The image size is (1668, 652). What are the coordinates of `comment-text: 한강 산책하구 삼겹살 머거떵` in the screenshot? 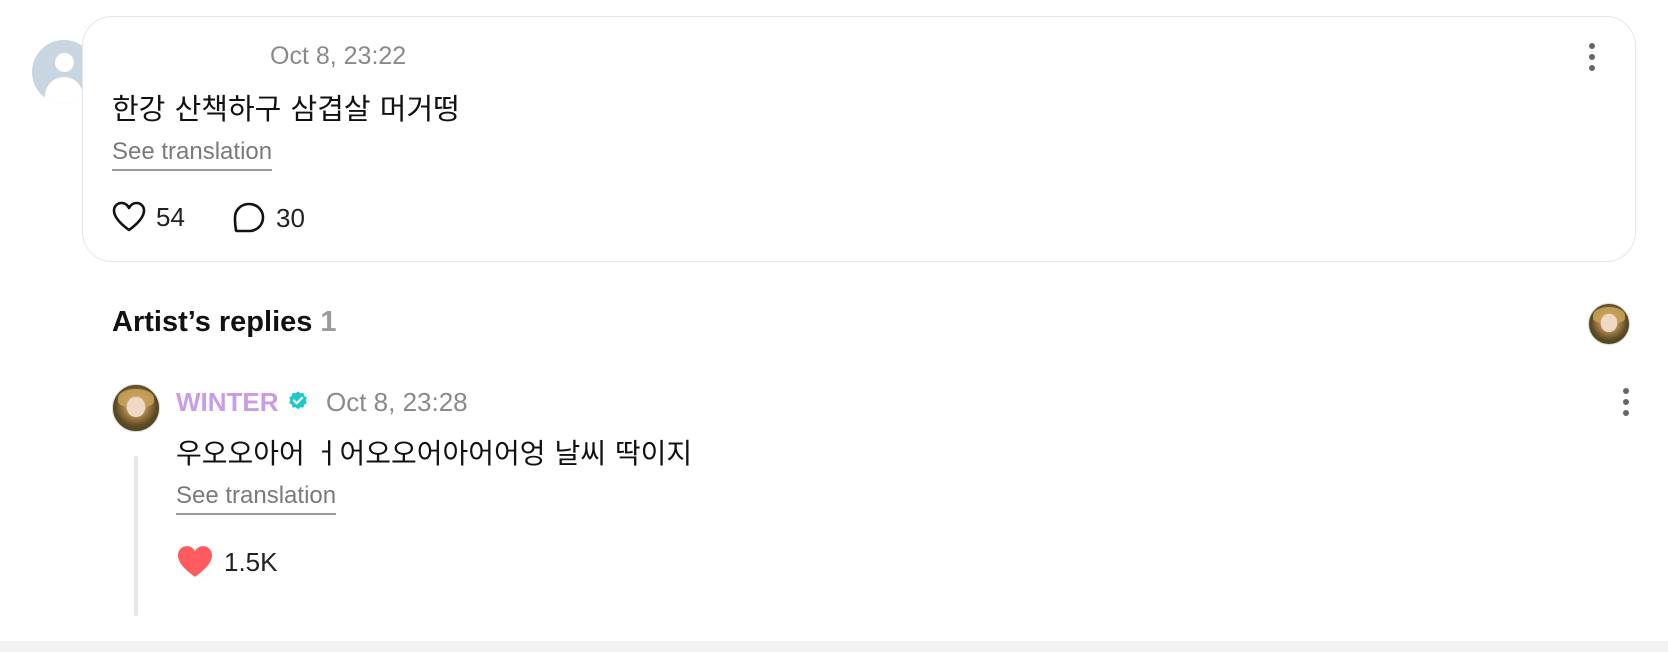 It's located at (286, 109).